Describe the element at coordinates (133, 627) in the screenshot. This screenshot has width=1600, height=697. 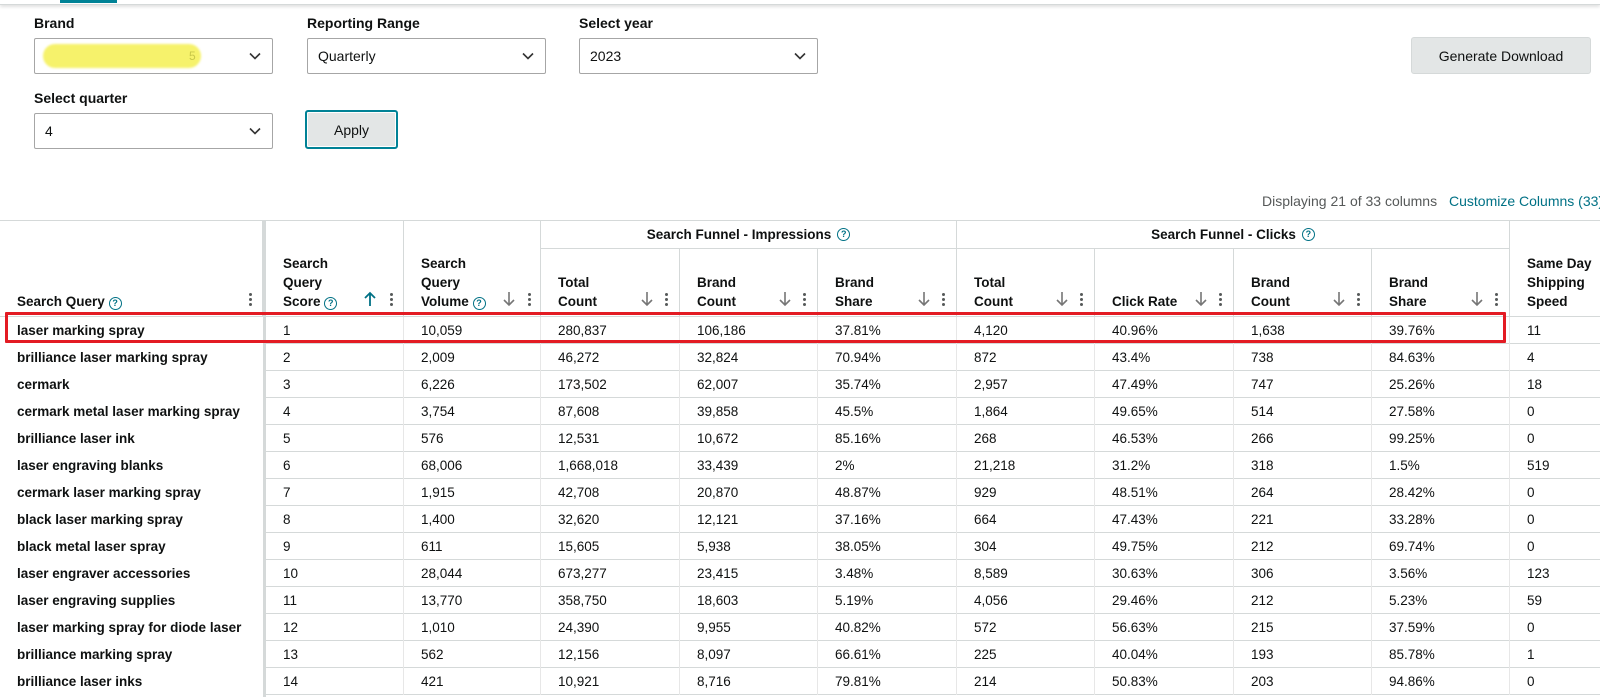
I see `cell-search-query: laser marking spray for diode laser` at that location.